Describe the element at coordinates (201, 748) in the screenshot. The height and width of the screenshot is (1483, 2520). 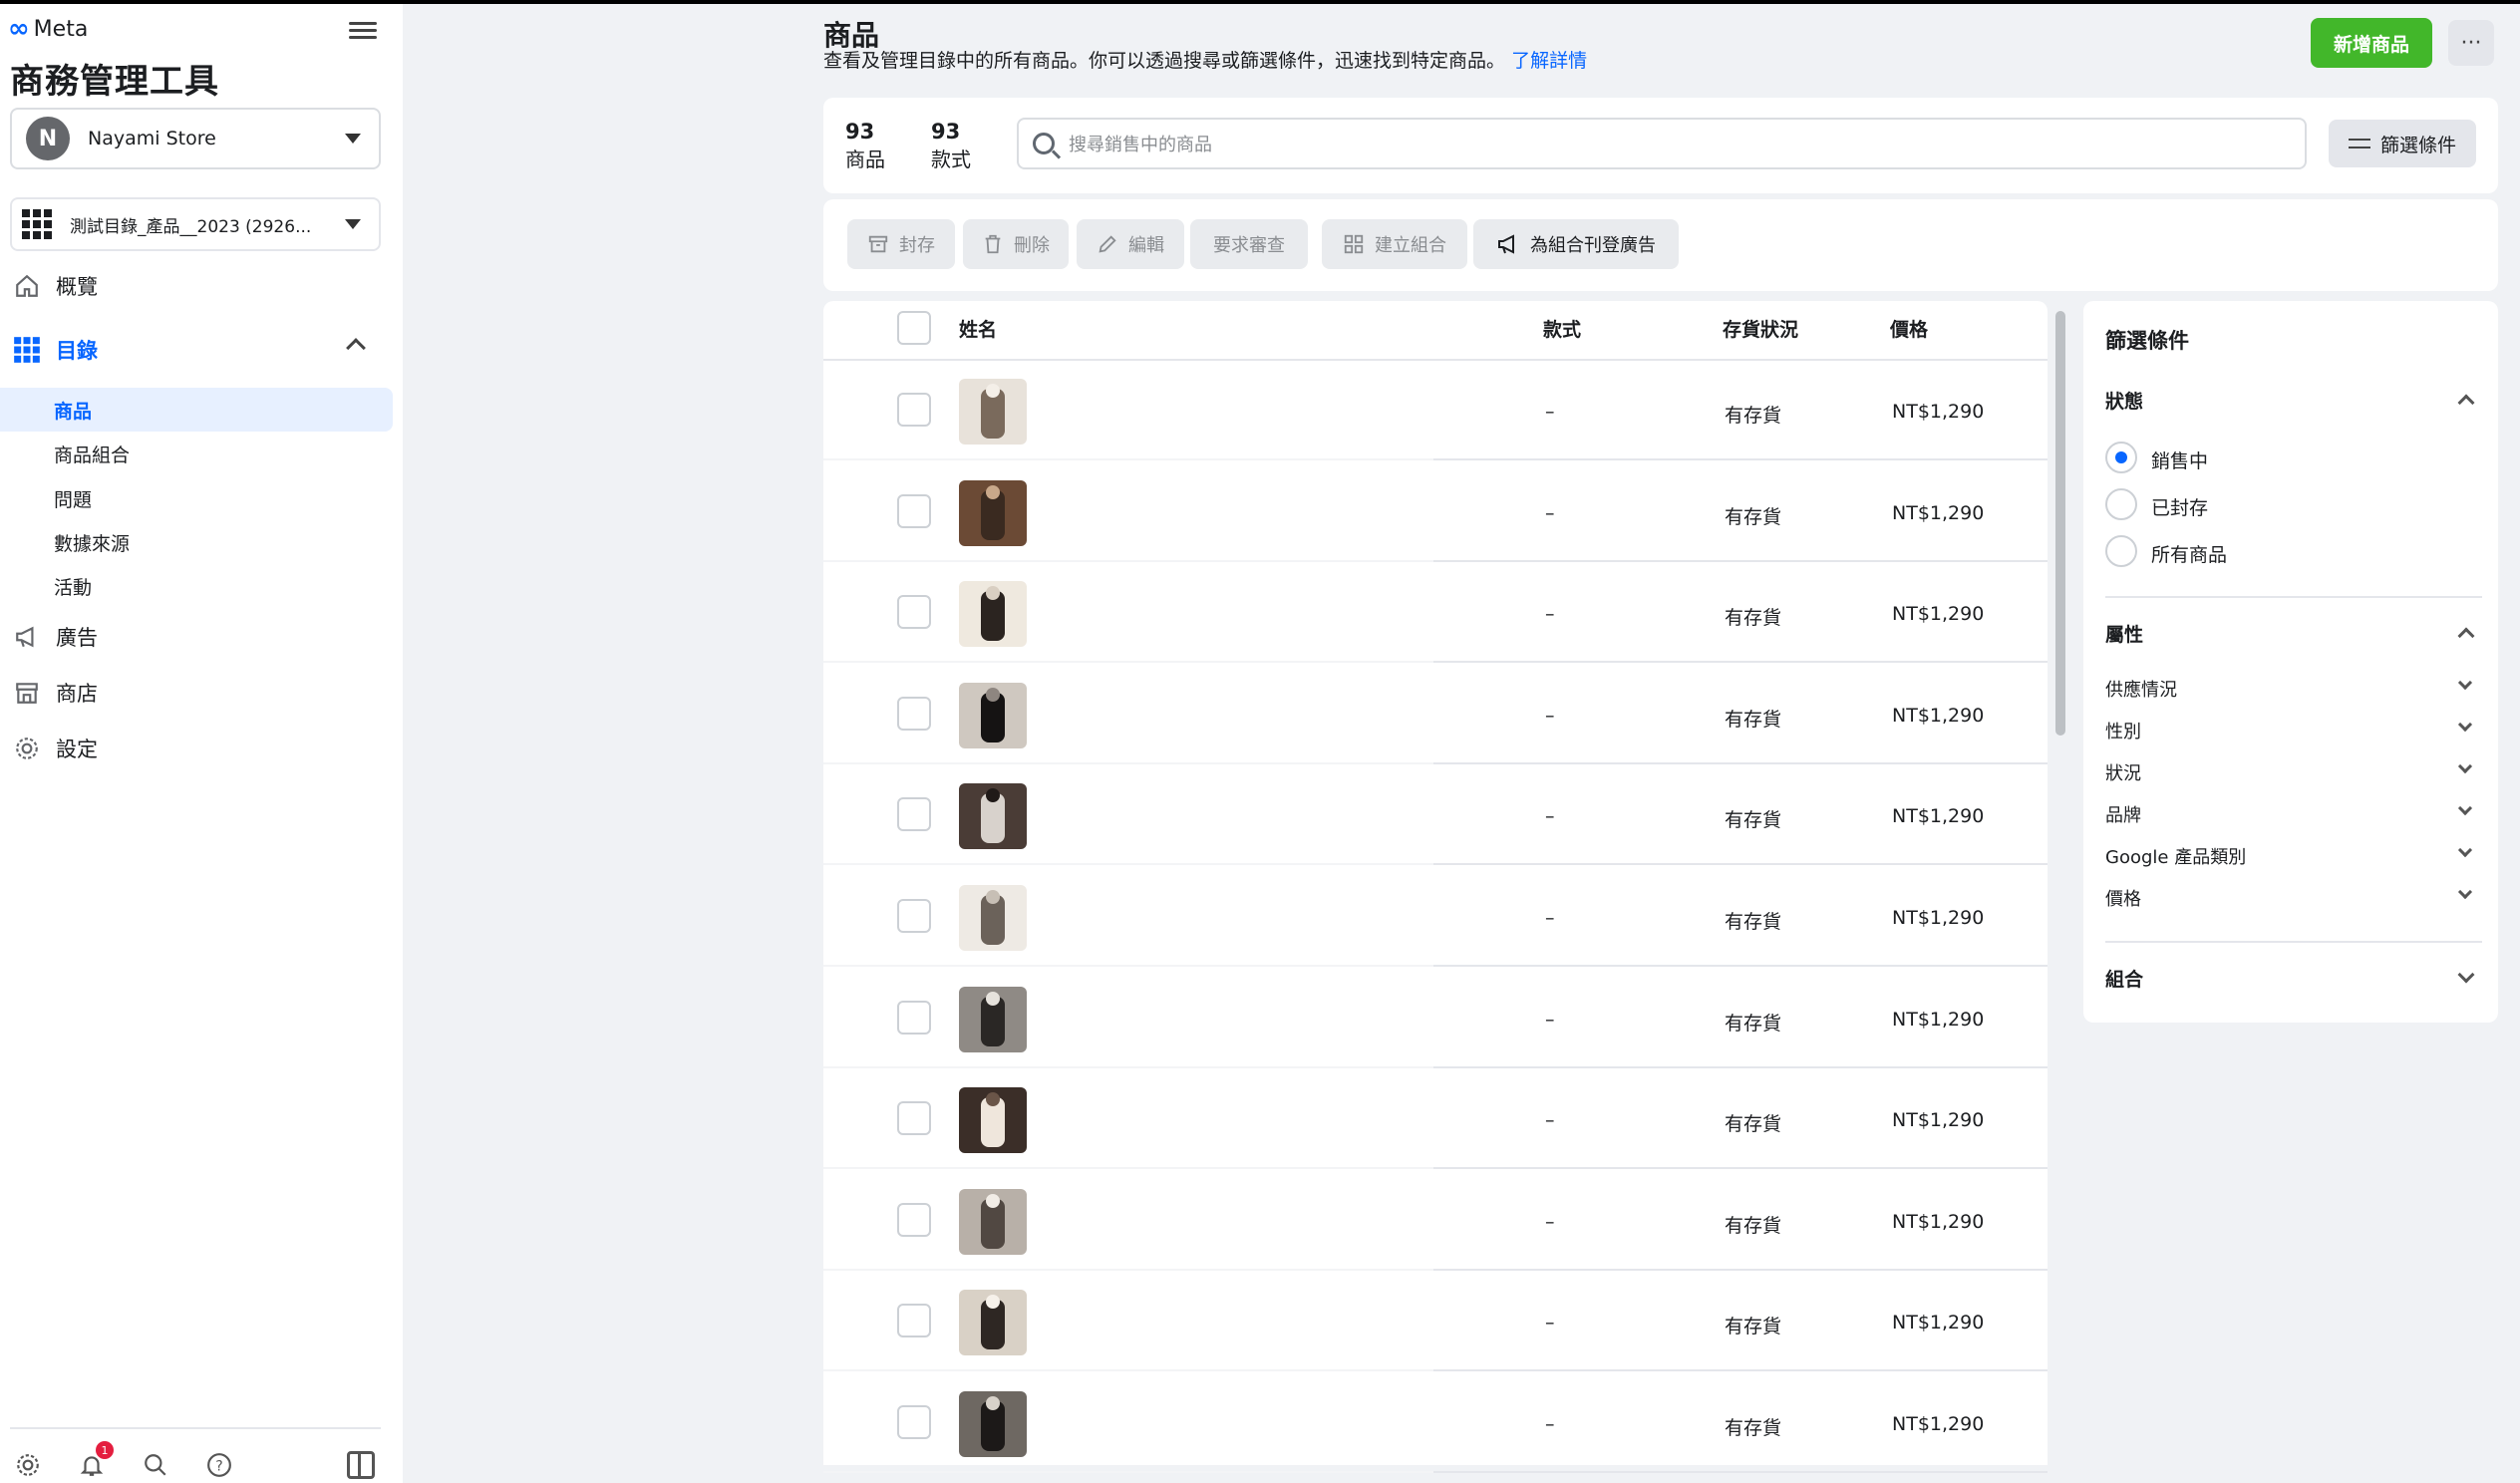
I see `nav-item-settings: 設定` at that location.